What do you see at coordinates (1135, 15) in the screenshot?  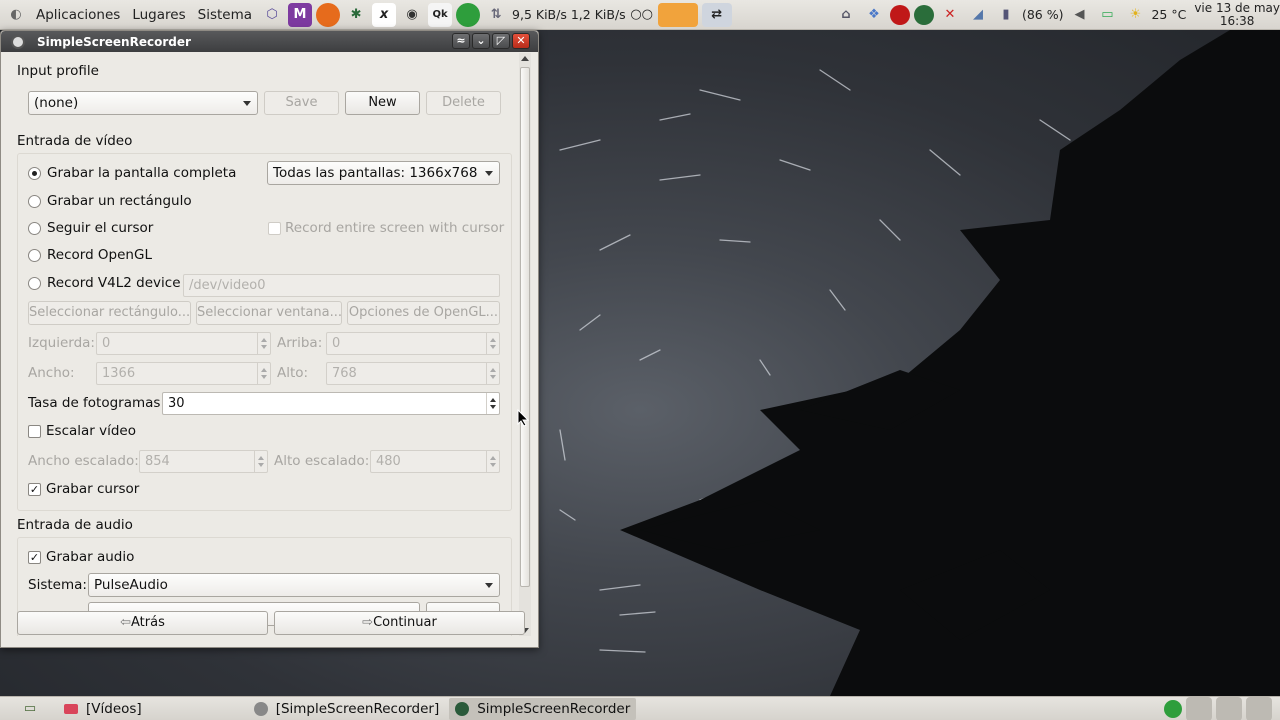 I see `weather-sun-icon: ☀` at bounding box center [1135, 15].